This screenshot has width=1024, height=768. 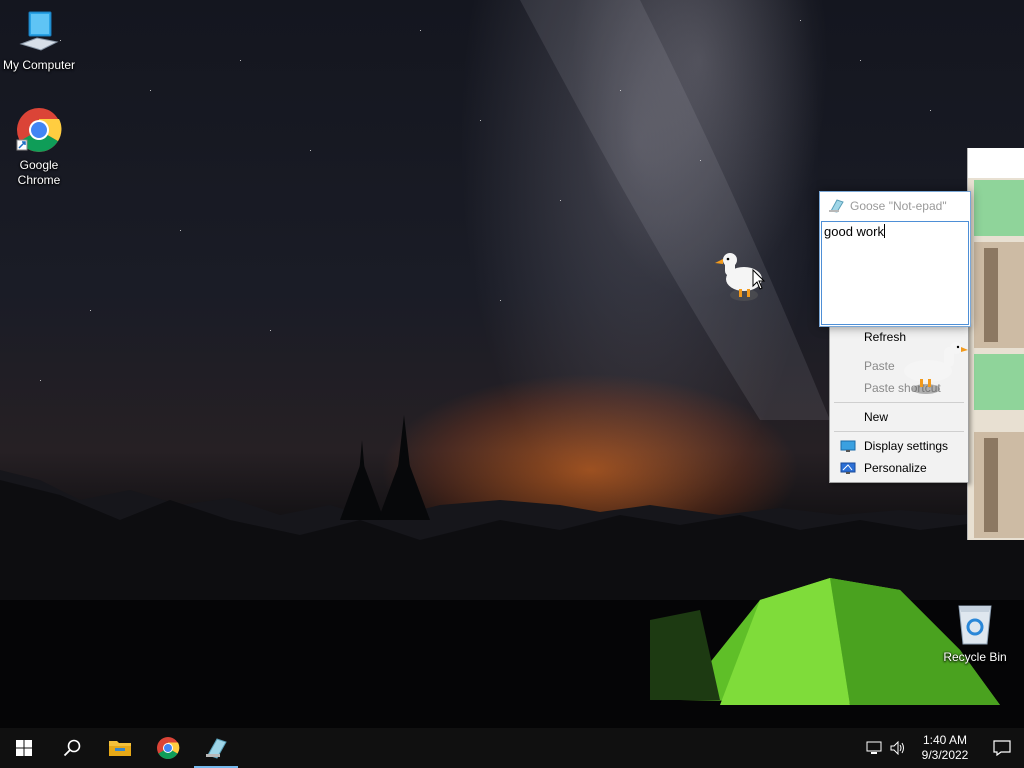 What do you see at coordinates (906, 446) in the screenshot?
I see `menu-item-display-settings: Display settings` at bounding box center [906, 446].